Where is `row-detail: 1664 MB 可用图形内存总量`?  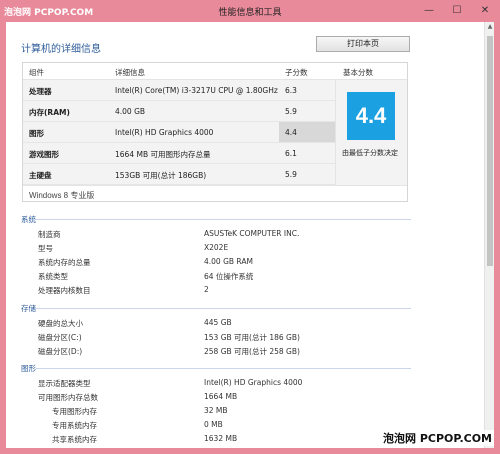
row-detail: 1664 MB 可用图形内存总量 is located at coordinates (163, 154).